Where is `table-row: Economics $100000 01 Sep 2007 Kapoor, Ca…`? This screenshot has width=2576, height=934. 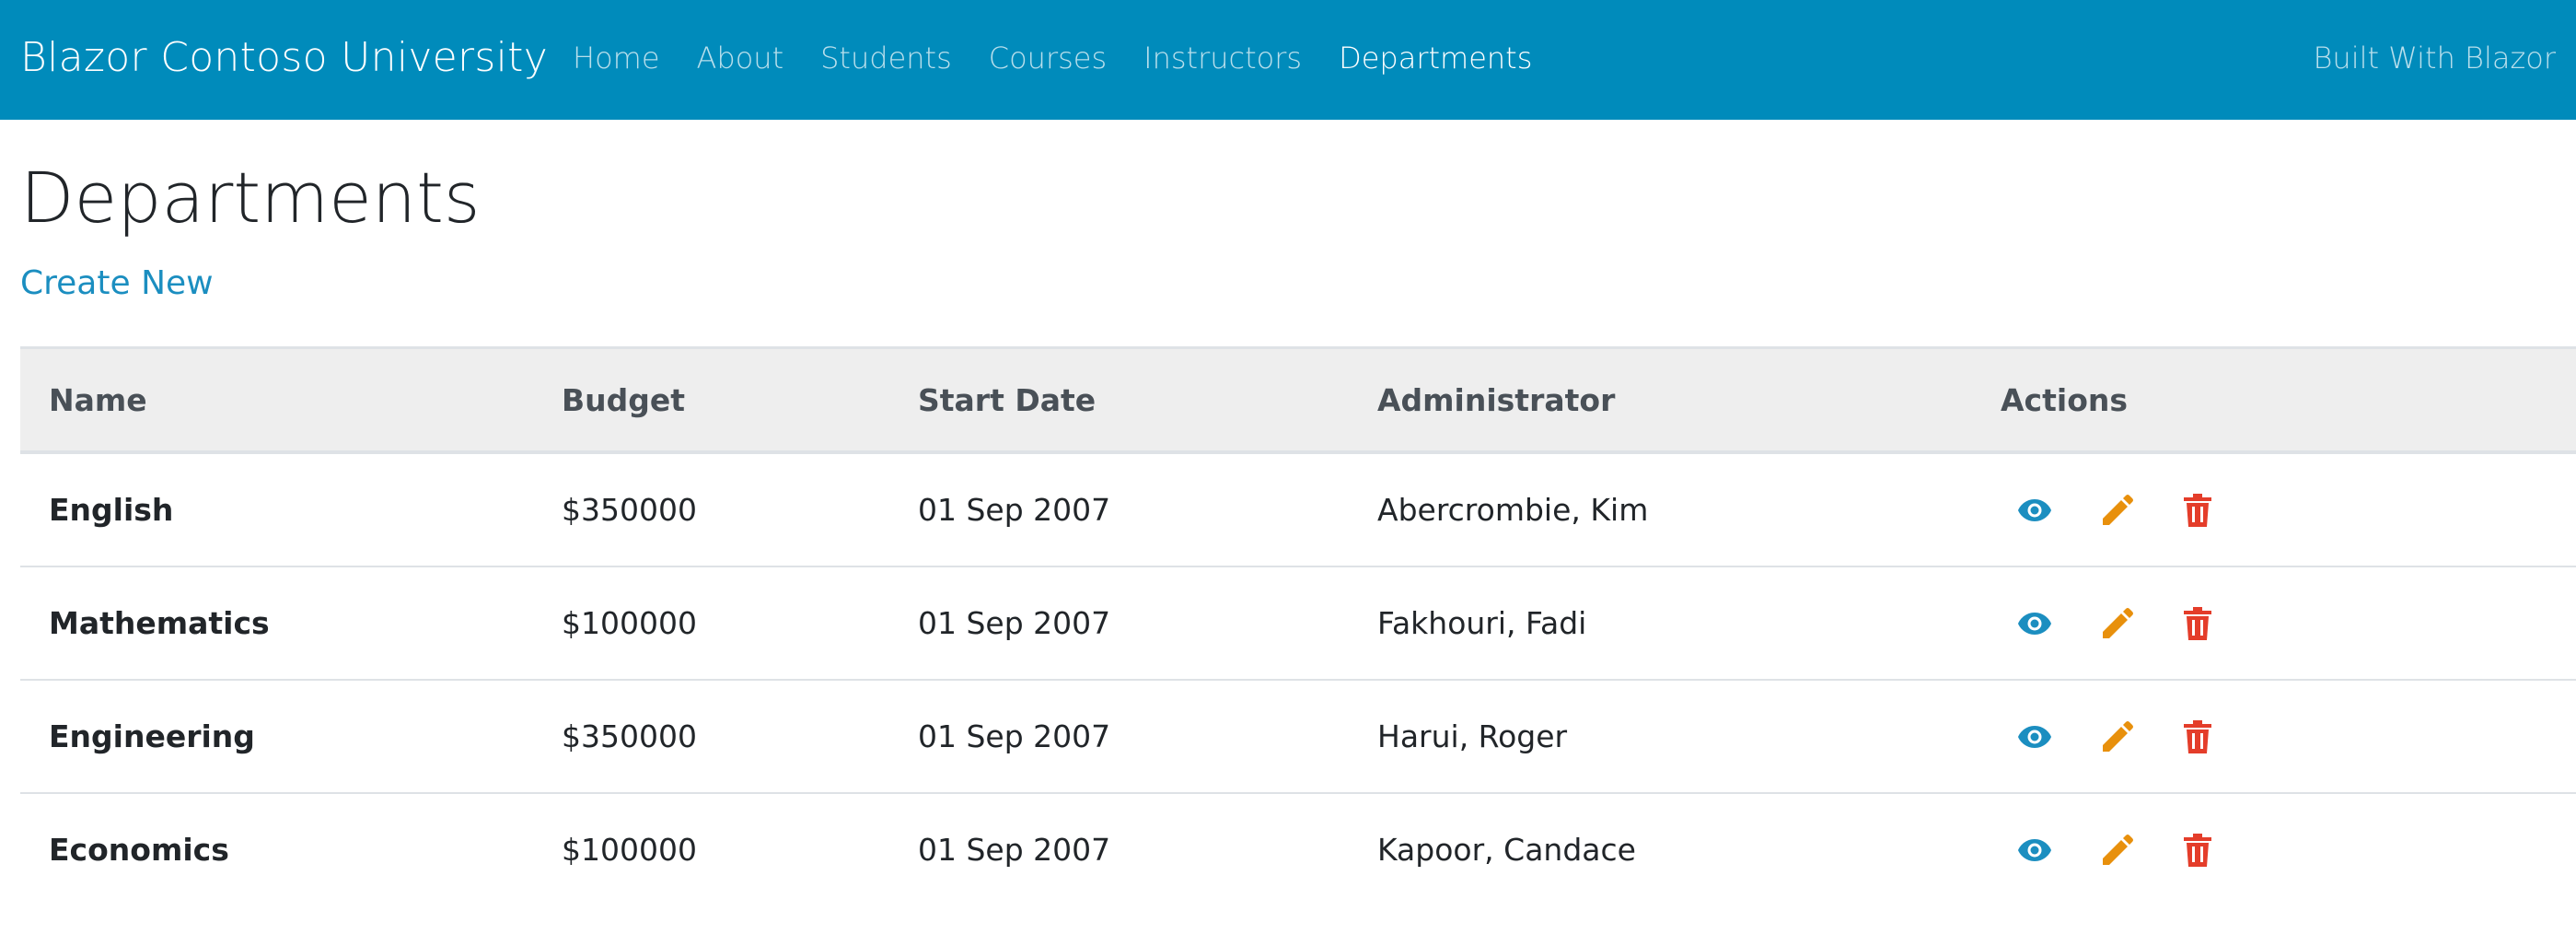
table-row: Economics $100000 01 Sep 2007 Kapoor, Ca… is located at coordinates (1298, 849).